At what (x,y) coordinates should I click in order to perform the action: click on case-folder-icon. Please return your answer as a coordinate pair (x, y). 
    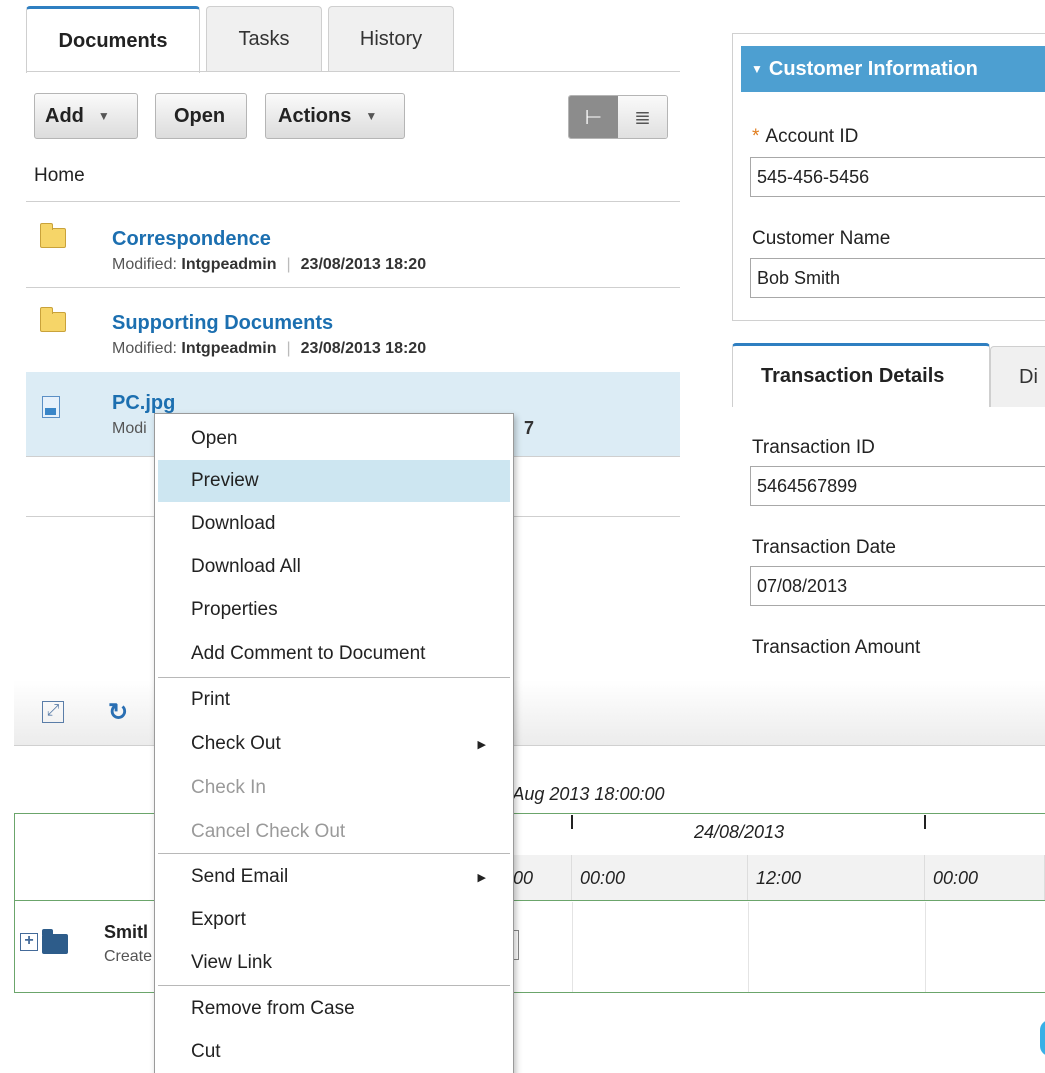
    Looking at the image, I should click on (55, 941).